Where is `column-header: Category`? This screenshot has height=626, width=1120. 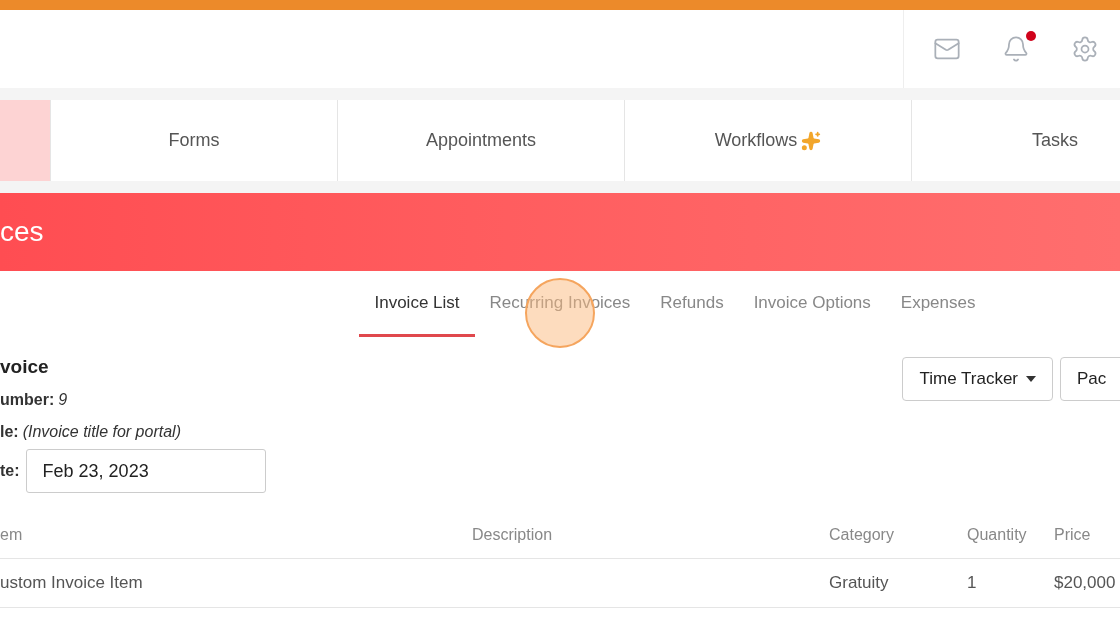 column-header: Category is located at coordinates (861, 534).